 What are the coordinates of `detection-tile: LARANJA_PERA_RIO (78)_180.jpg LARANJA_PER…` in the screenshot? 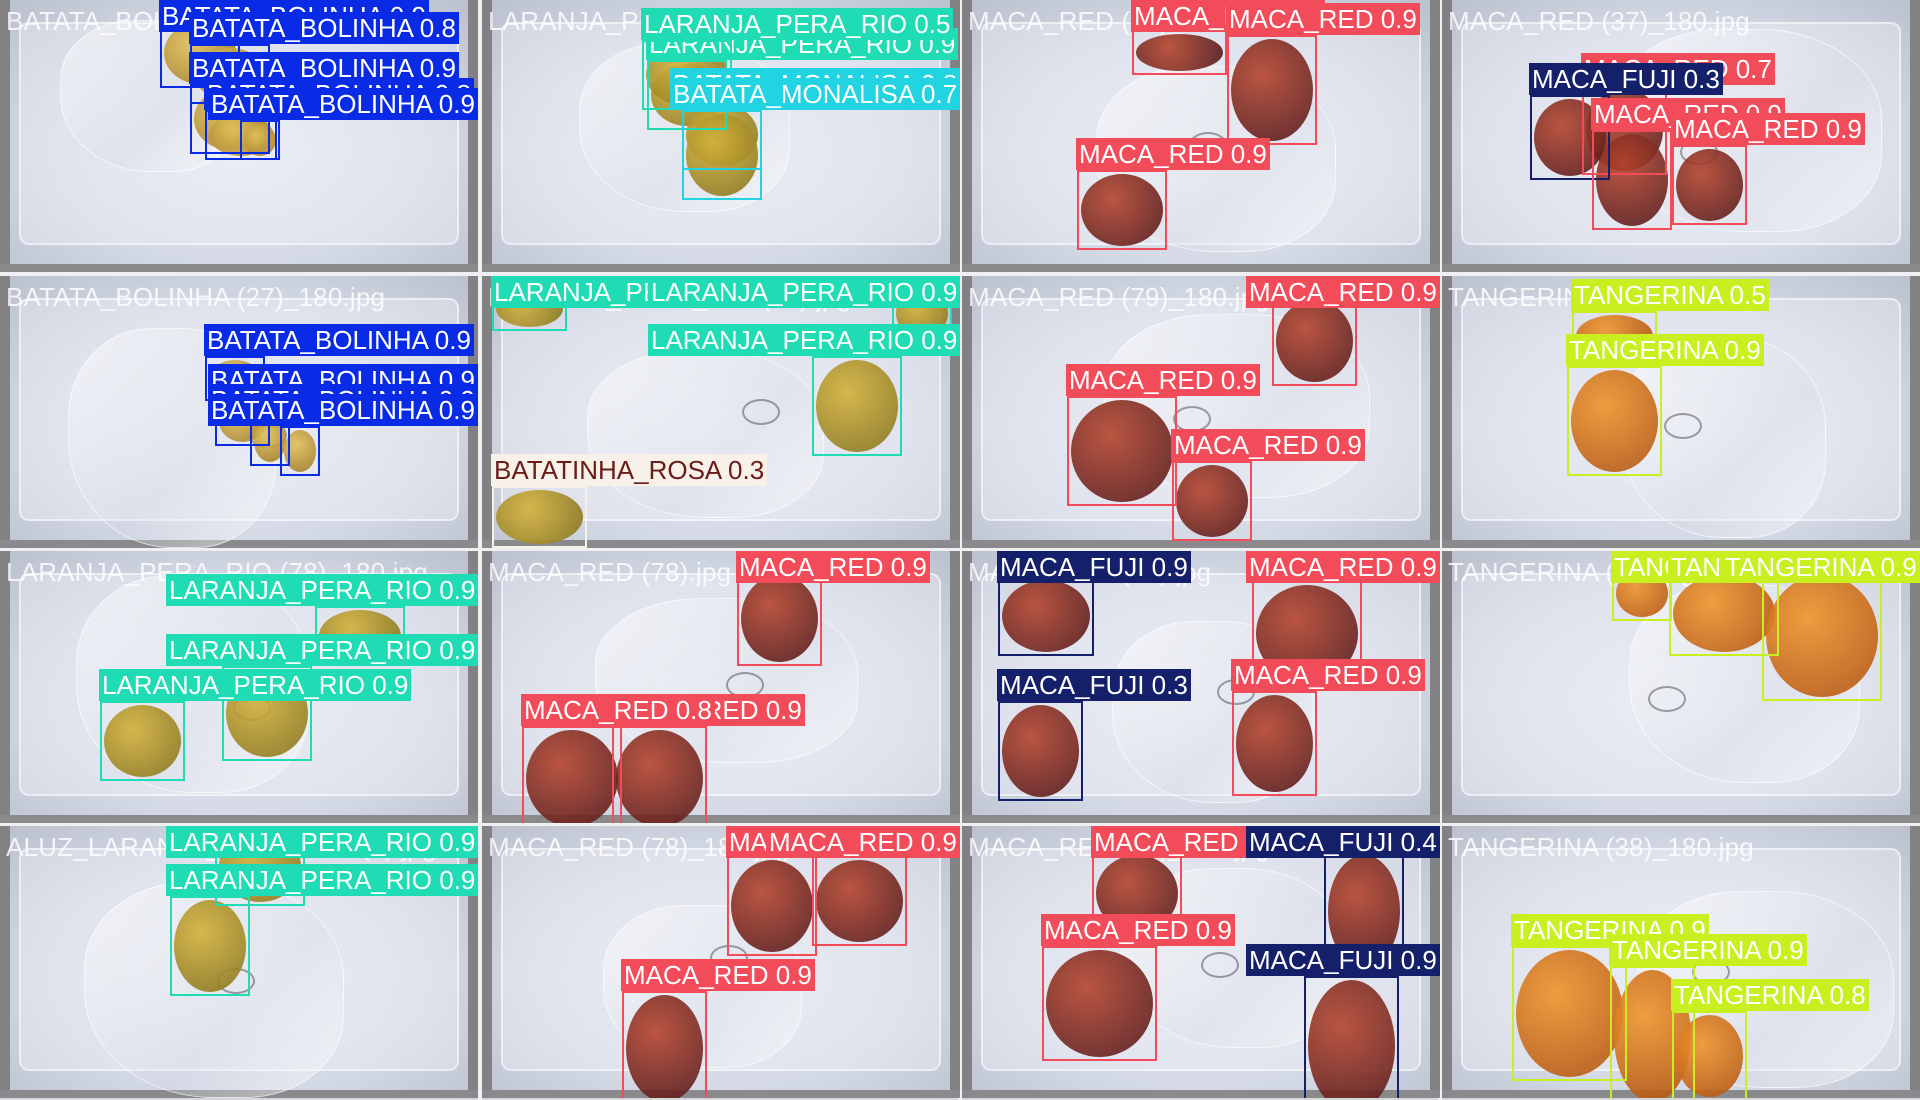 It's located at (239, 687).